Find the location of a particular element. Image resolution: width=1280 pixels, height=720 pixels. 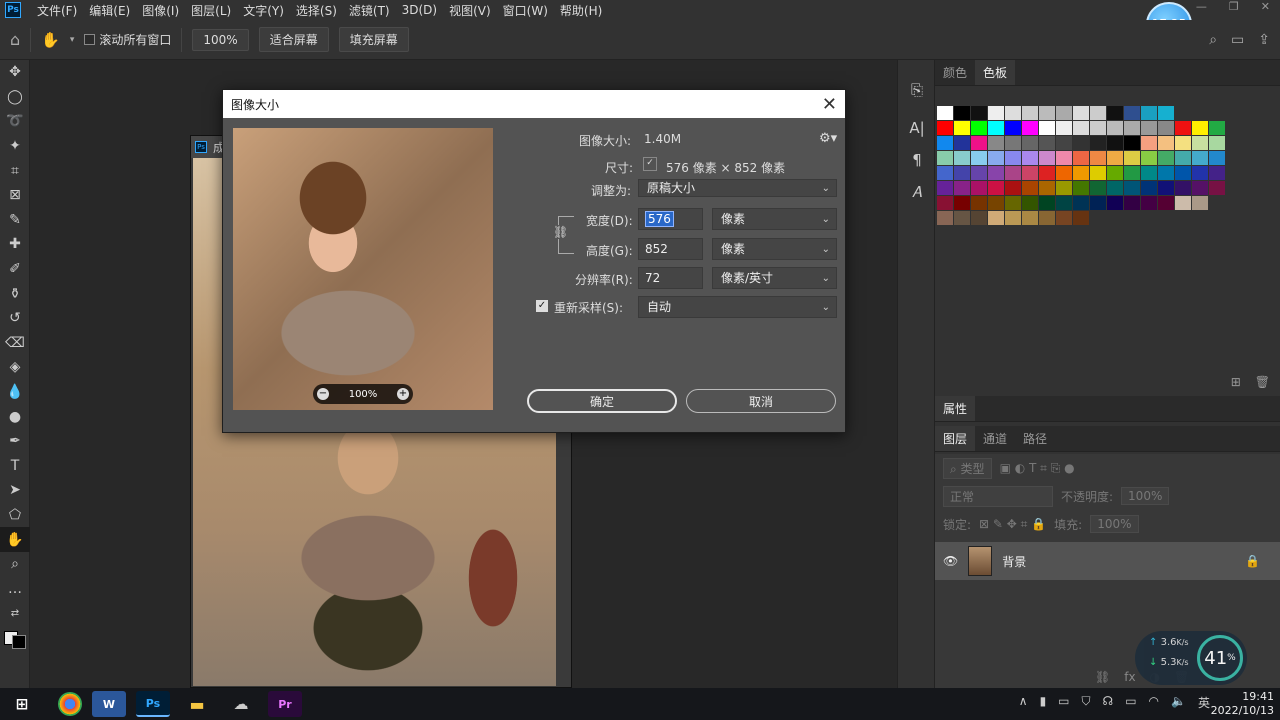

restore-icon: ❐ is located at coordinates (1234, 6).